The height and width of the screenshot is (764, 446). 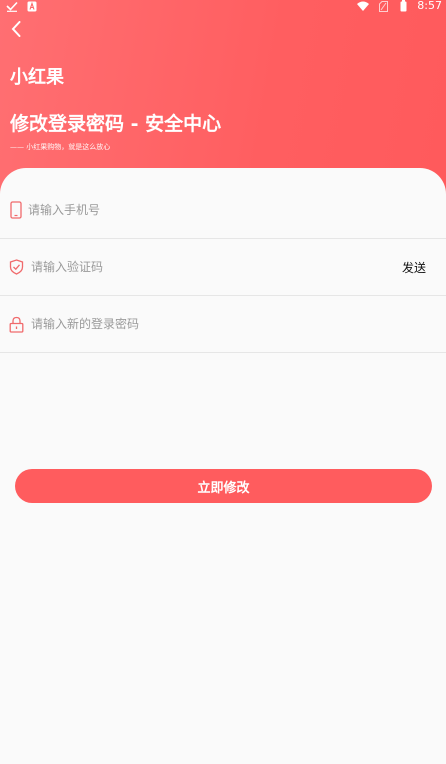 What do you see at coordinates (201, 324) in the screenshot?
I see `new-password-input` at bounding box center [201, 324].